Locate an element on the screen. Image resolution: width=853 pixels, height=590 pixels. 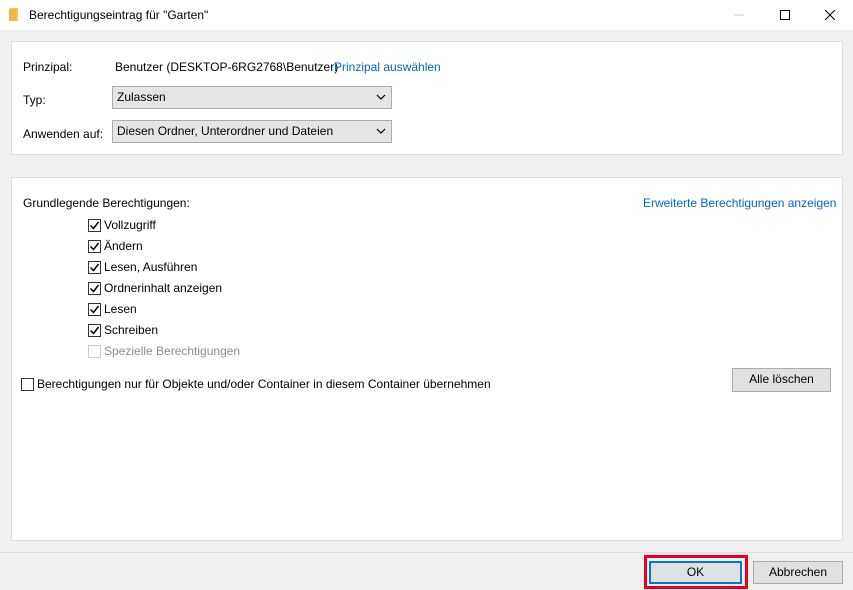
basic-permissions-heading: Grundlegende Berechtigungen: is located at coordinates (106, 203).